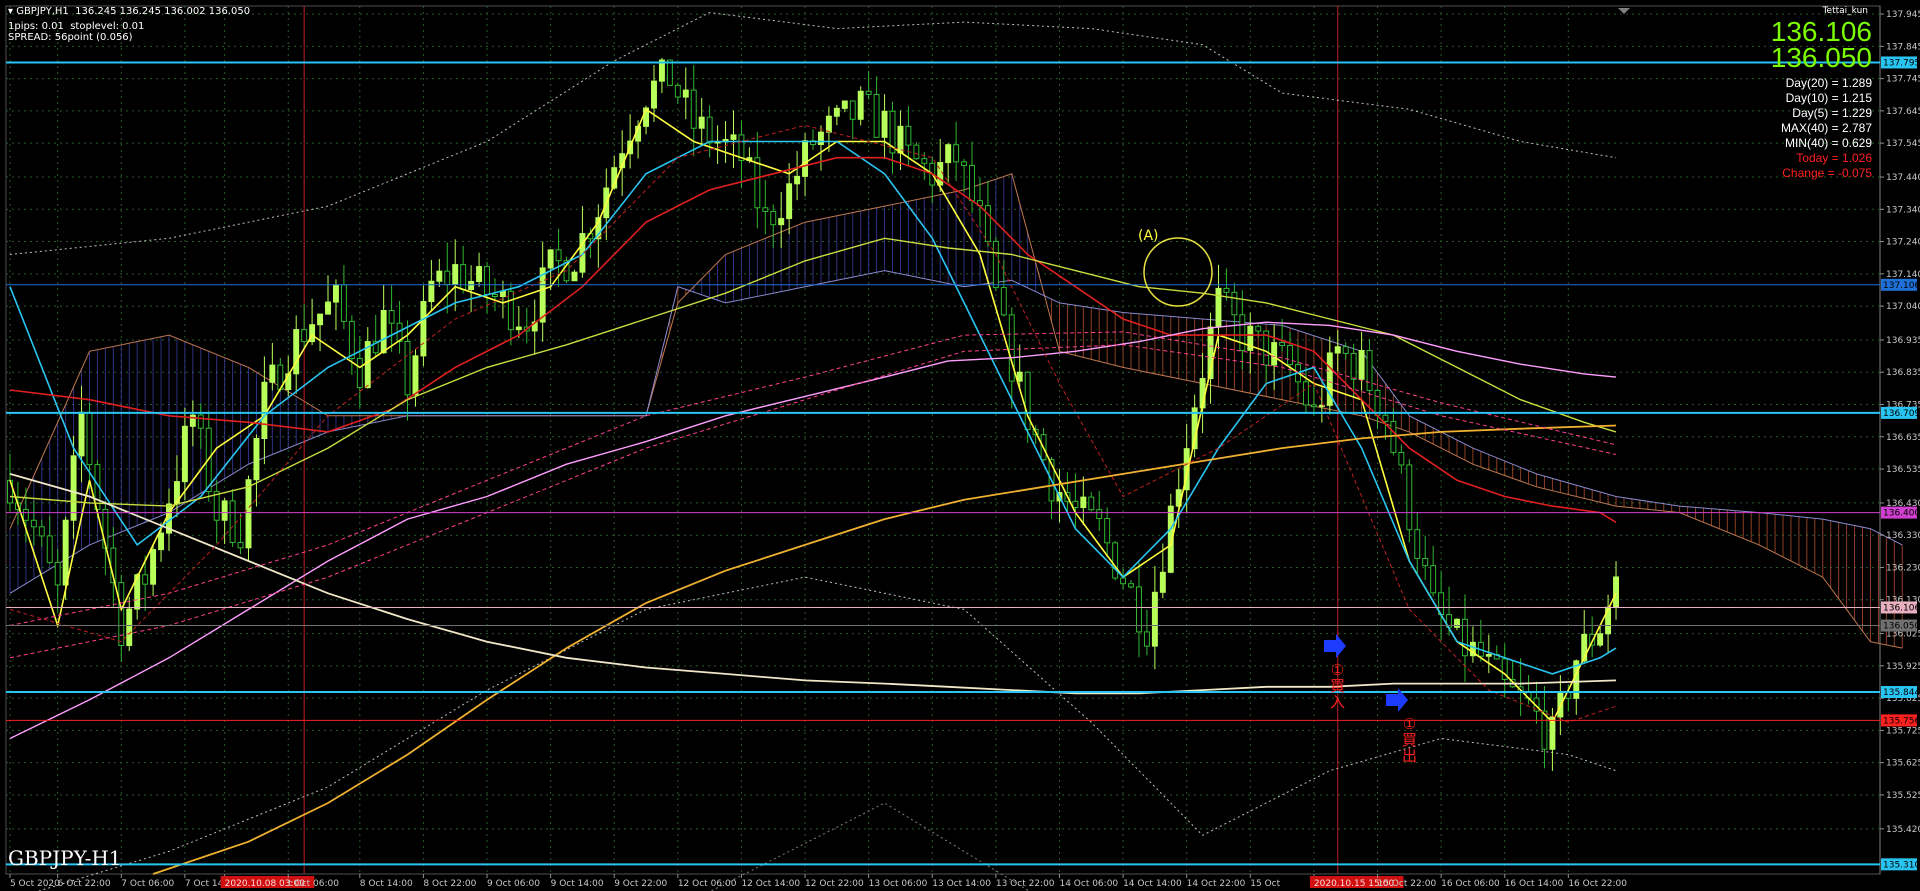  Describe the element at coordinates (1335, 646) in the screenshot. I see `buy-entry-arrow-icon` at that location.